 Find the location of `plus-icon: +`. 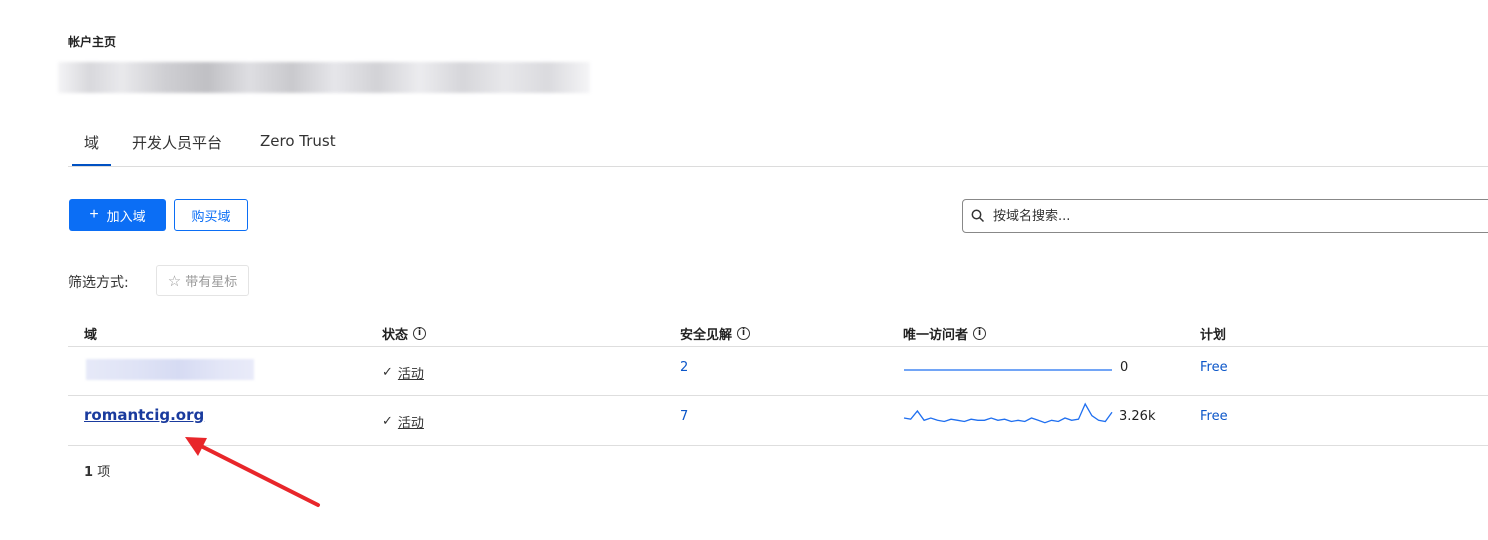

plus-icon: + is located at coordinates (94, 214).